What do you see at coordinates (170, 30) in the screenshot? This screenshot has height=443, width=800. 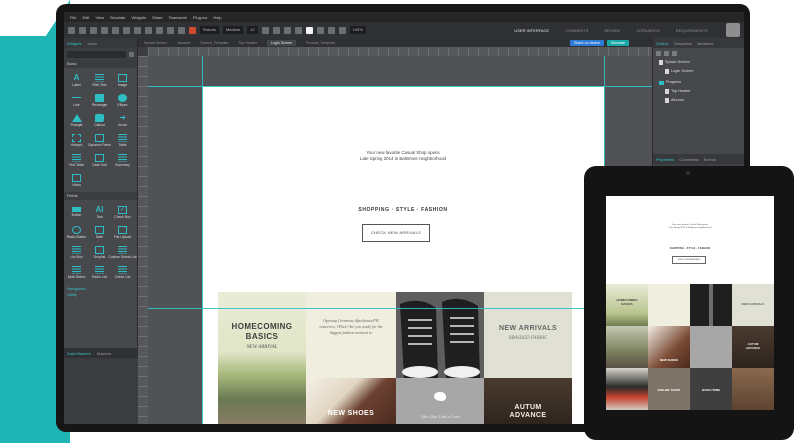 I see `connector-icon` at bounding box center [170, 30].